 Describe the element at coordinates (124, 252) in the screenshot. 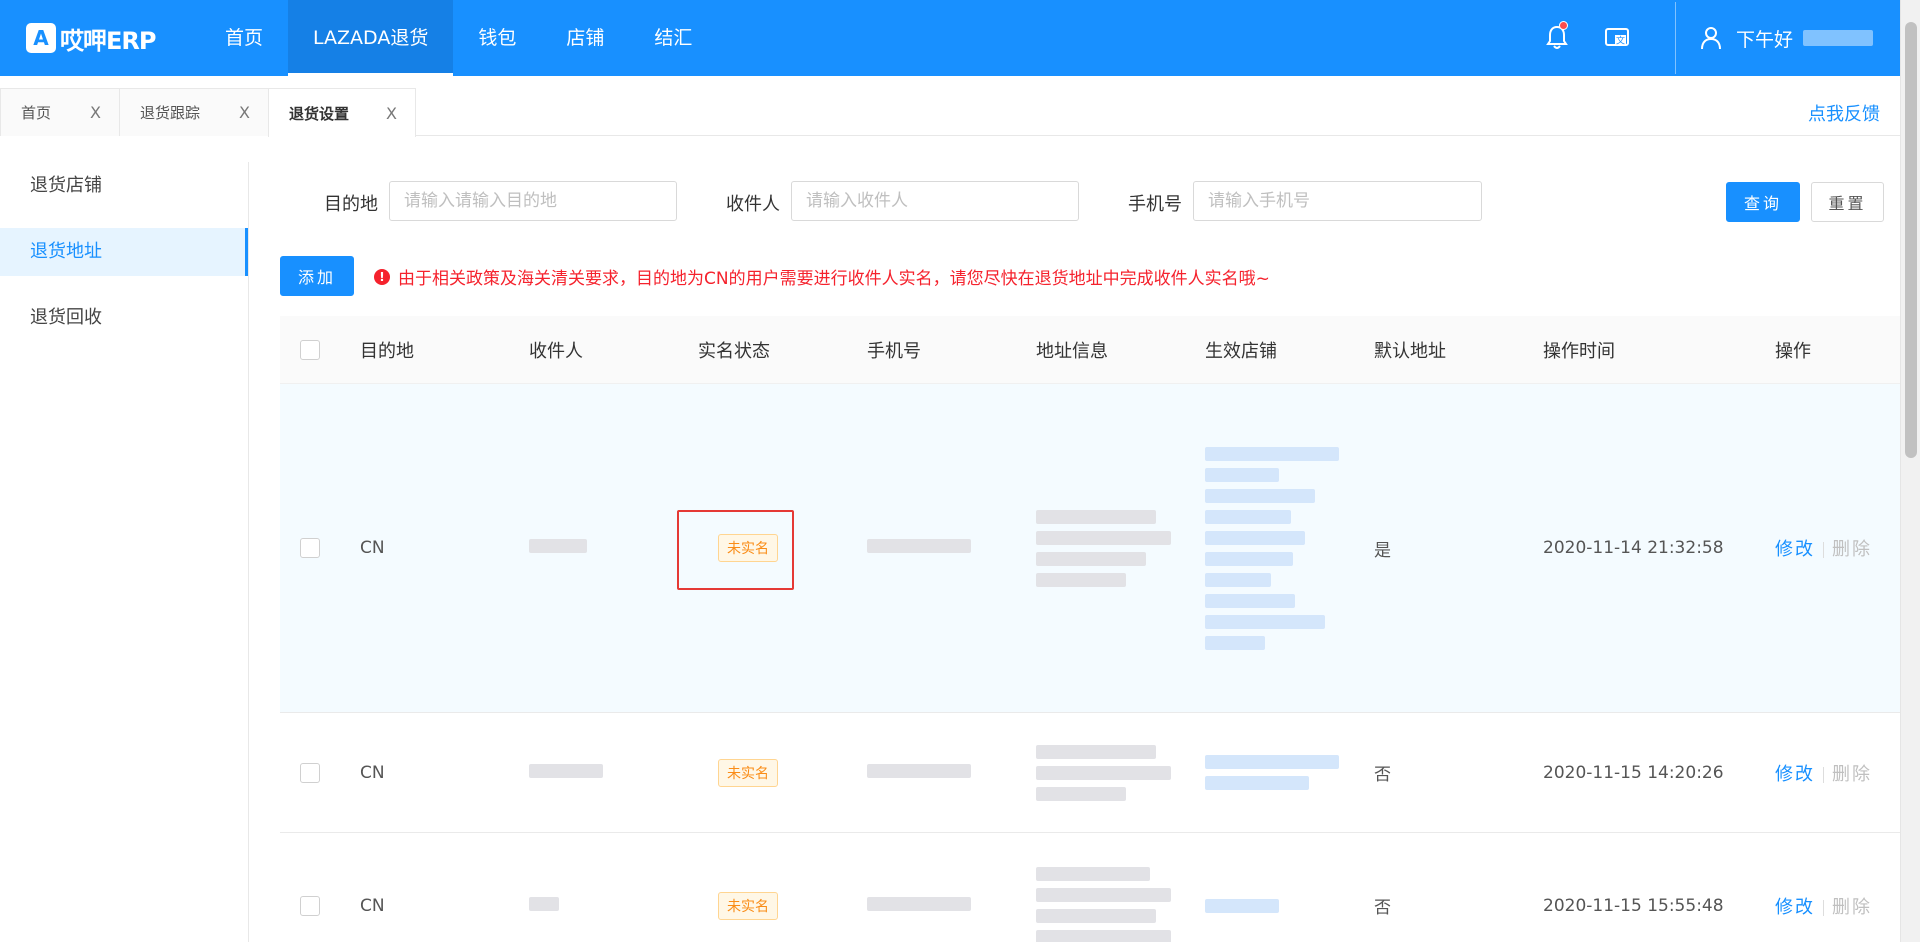

I see `sidebar-item-return-address: 退货地址` at that location.